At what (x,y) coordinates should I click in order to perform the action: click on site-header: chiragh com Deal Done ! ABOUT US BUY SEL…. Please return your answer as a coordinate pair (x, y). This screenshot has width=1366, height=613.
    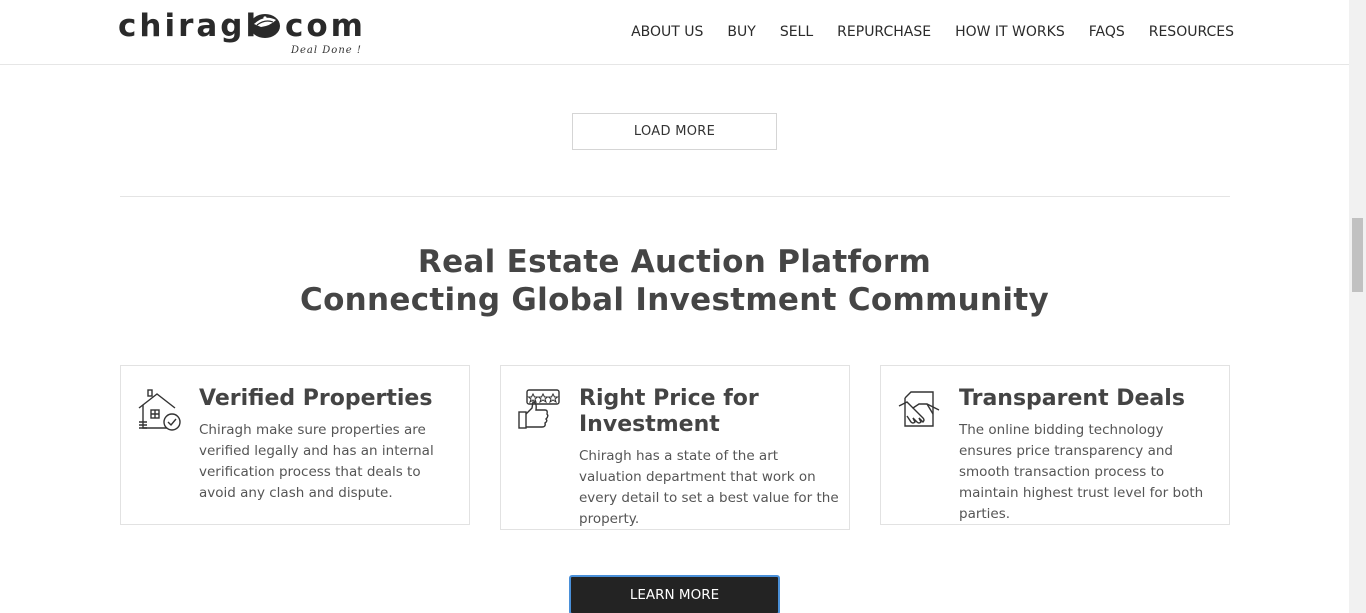
    Looking at the image, I should click on (674, 32).